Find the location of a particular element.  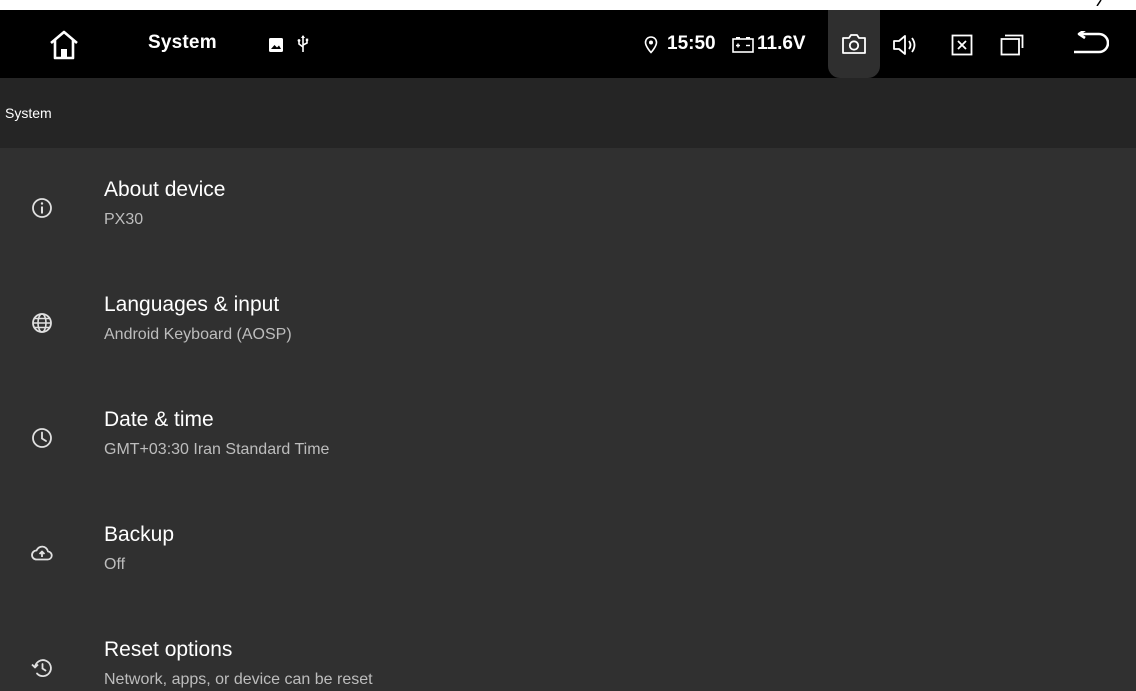

location-indicator is located at coordinates (651, 45).